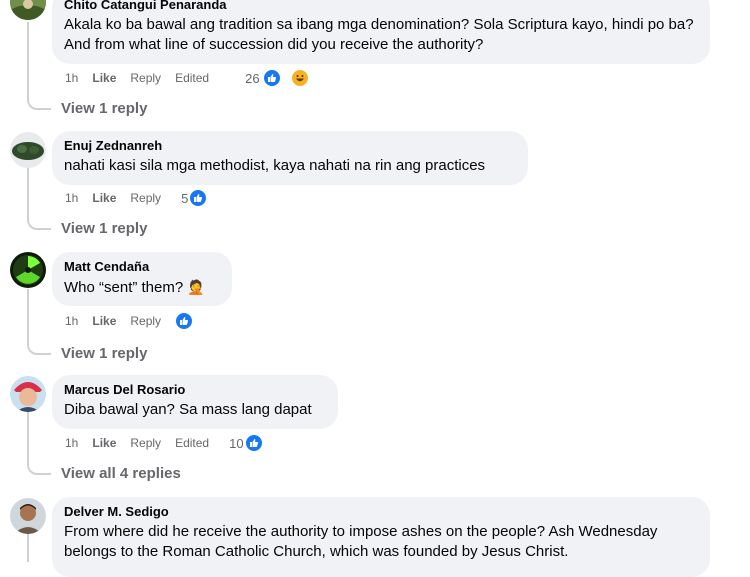 The image size is (750, 577). I want to click on reactions-summary: 10, so click(252, 443).